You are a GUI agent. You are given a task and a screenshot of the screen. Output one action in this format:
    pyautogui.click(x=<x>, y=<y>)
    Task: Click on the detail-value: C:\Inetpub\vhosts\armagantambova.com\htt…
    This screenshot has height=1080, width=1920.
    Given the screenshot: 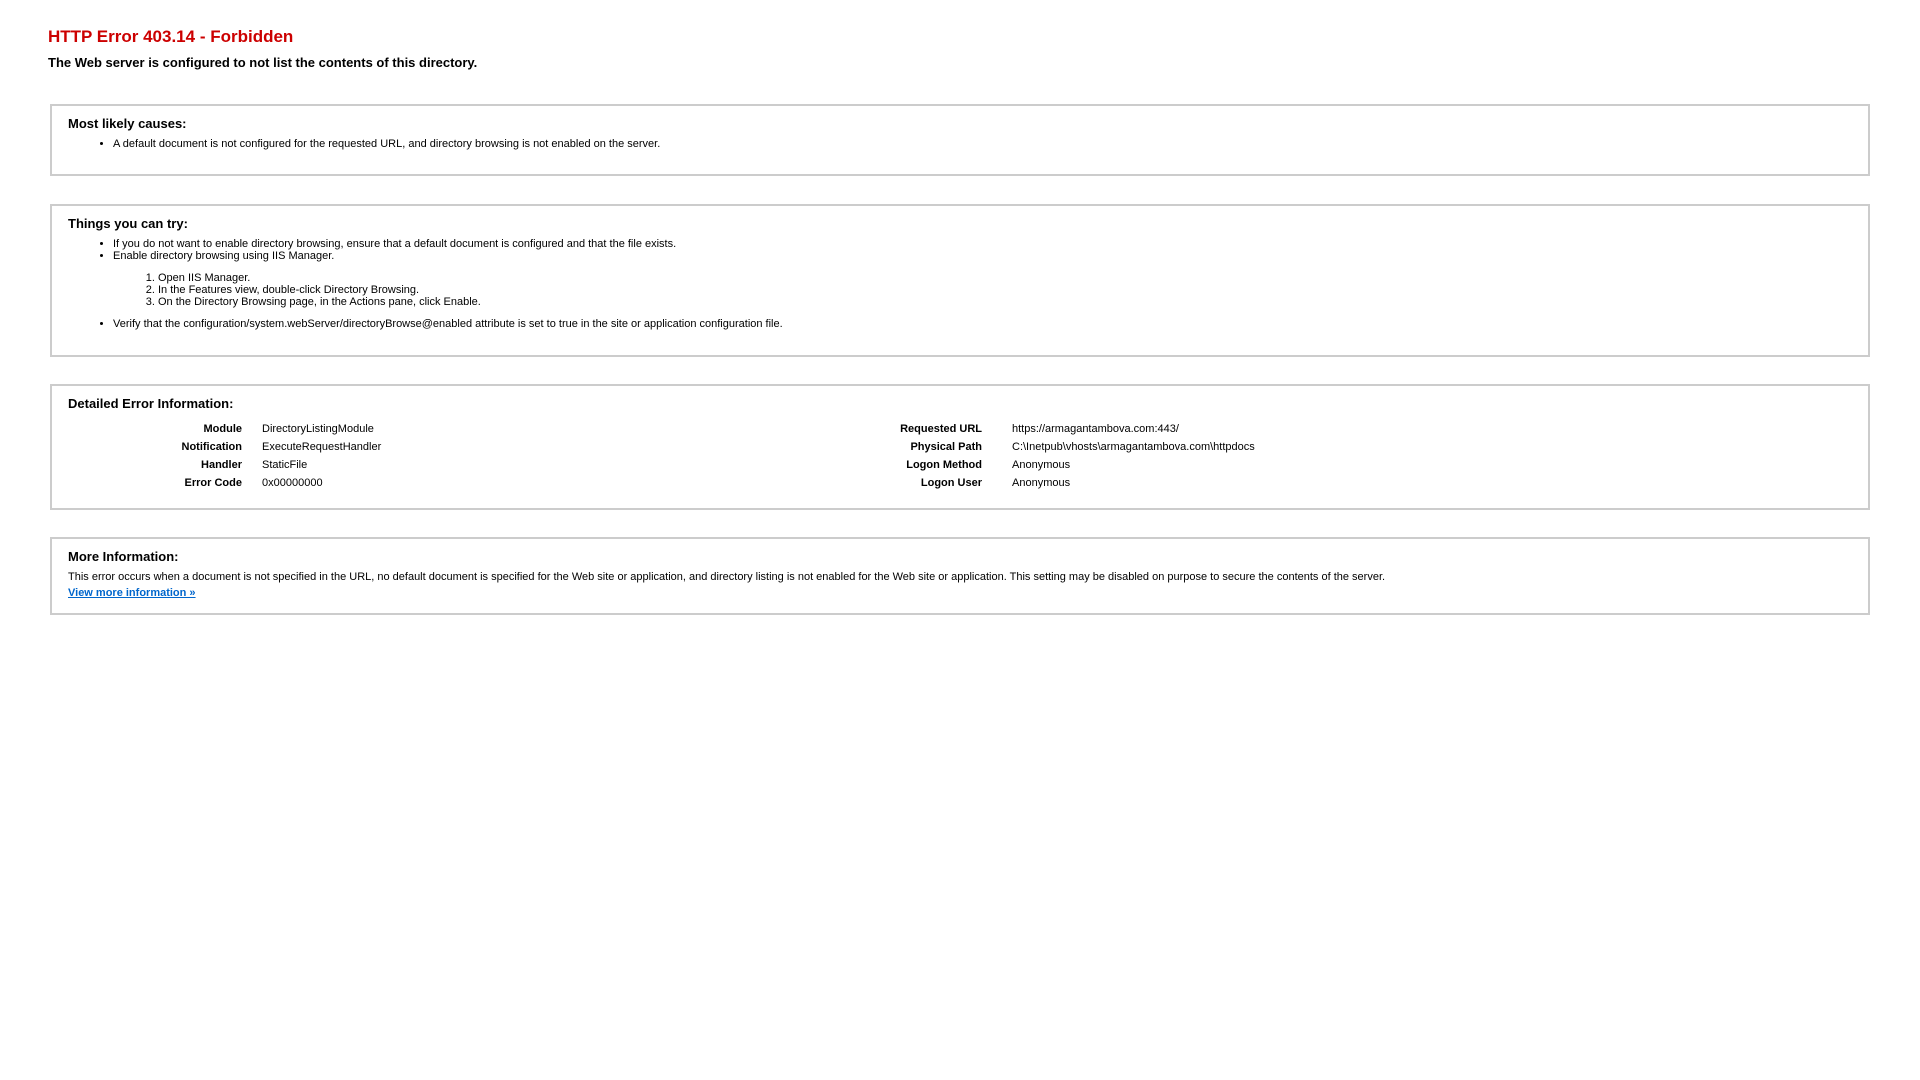 What is the action you would take?
    pyautogui.click(x=1133, y=447)
    